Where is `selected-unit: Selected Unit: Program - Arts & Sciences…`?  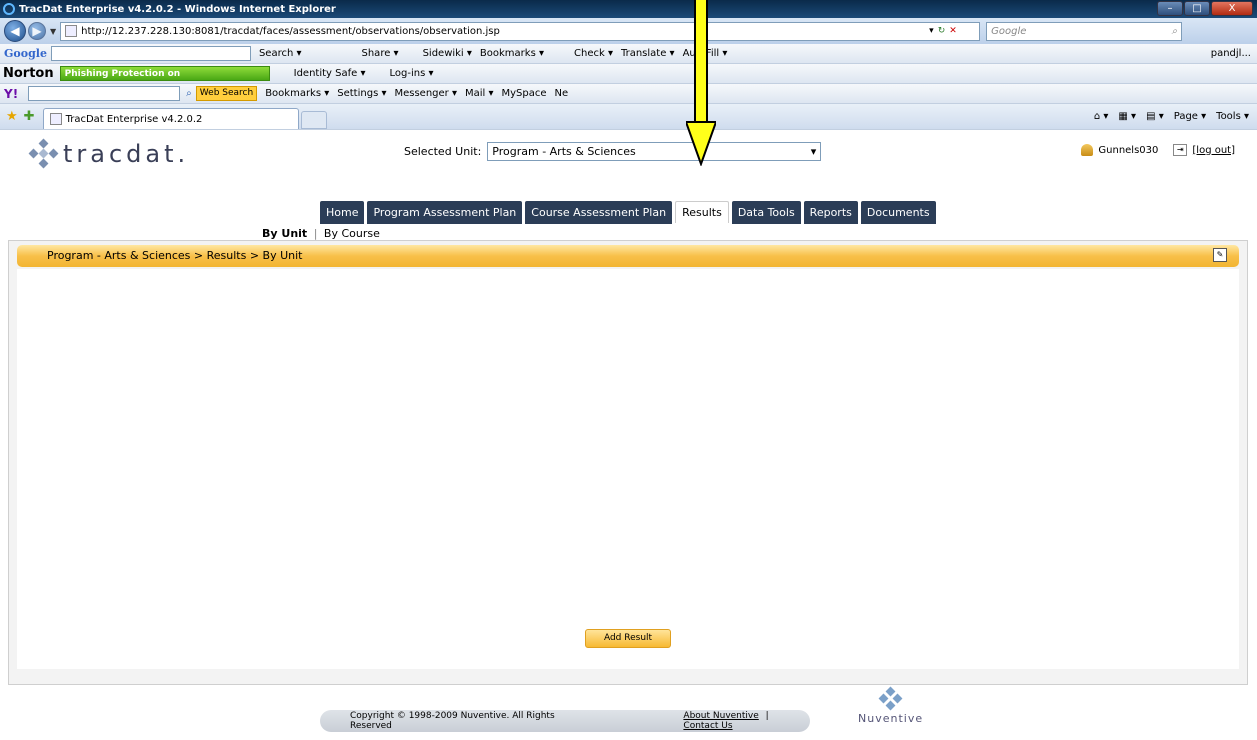 selected-unit: Selected Unit: Program - Arts & Sciences… is located at coordinates (613, 151).